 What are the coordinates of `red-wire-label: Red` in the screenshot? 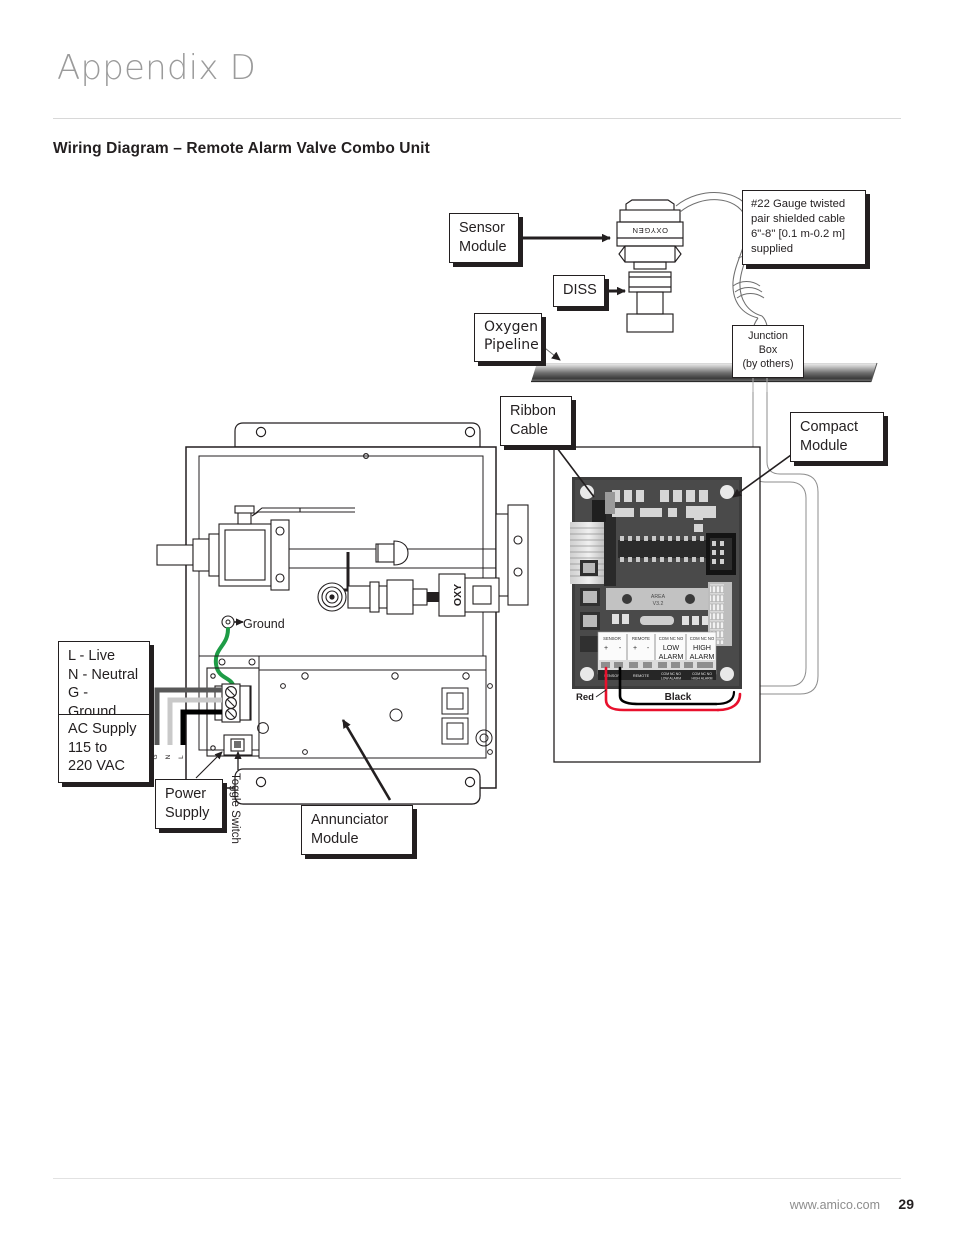 It's located at (585, 697).